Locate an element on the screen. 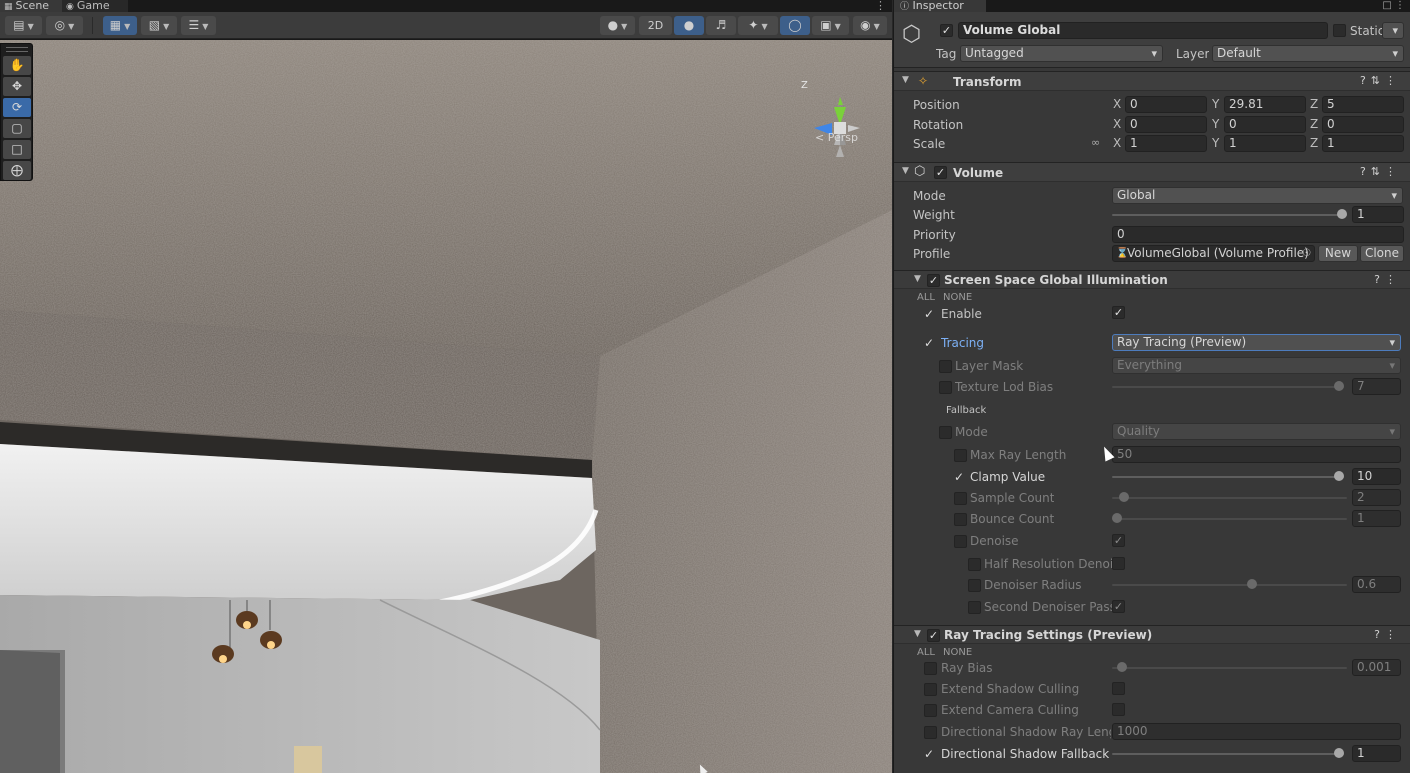  scale-x-field: 1 is located at coordinates (1166, 143).